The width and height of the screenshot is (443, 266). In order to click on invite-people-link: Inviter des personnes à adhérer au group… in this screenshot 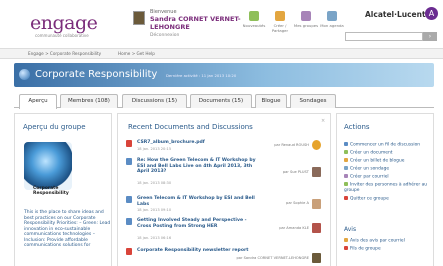, I will do `click(388, 187)`.